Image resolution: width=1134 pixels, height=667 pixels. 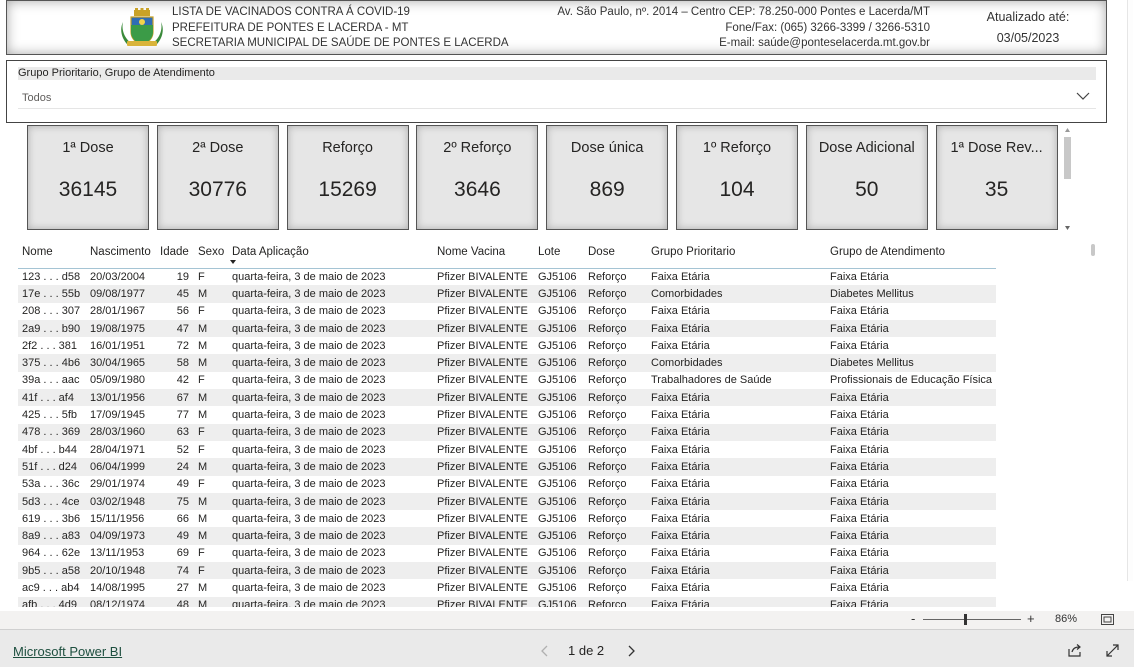 I want to click on table-cell: 20/10/1948, so click(x=121, y=571).